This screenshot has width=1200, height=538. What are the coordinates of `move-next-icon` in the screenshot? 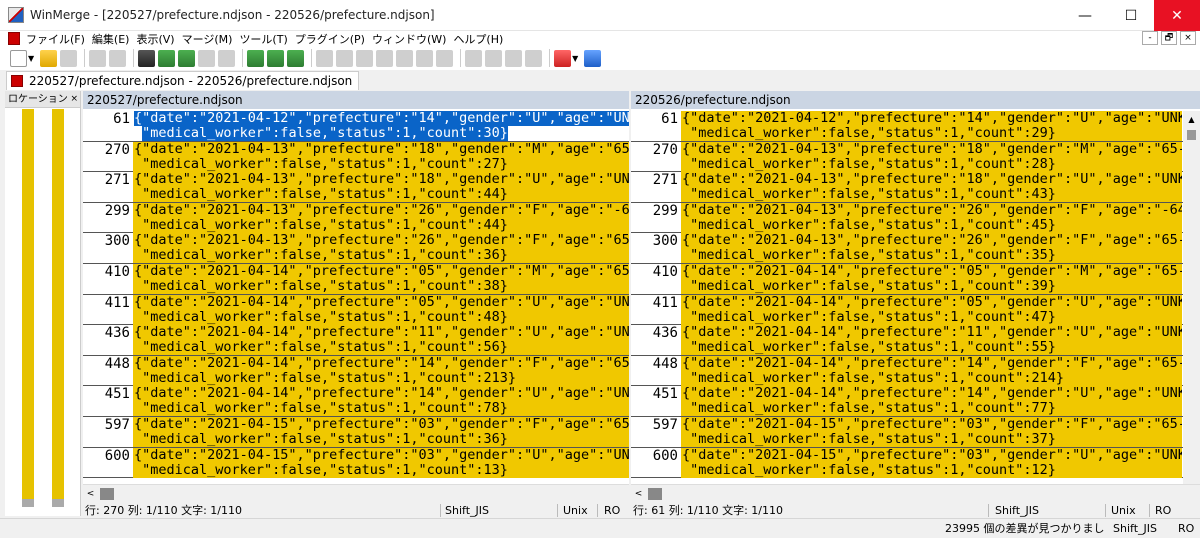 It's located at (514, 58).